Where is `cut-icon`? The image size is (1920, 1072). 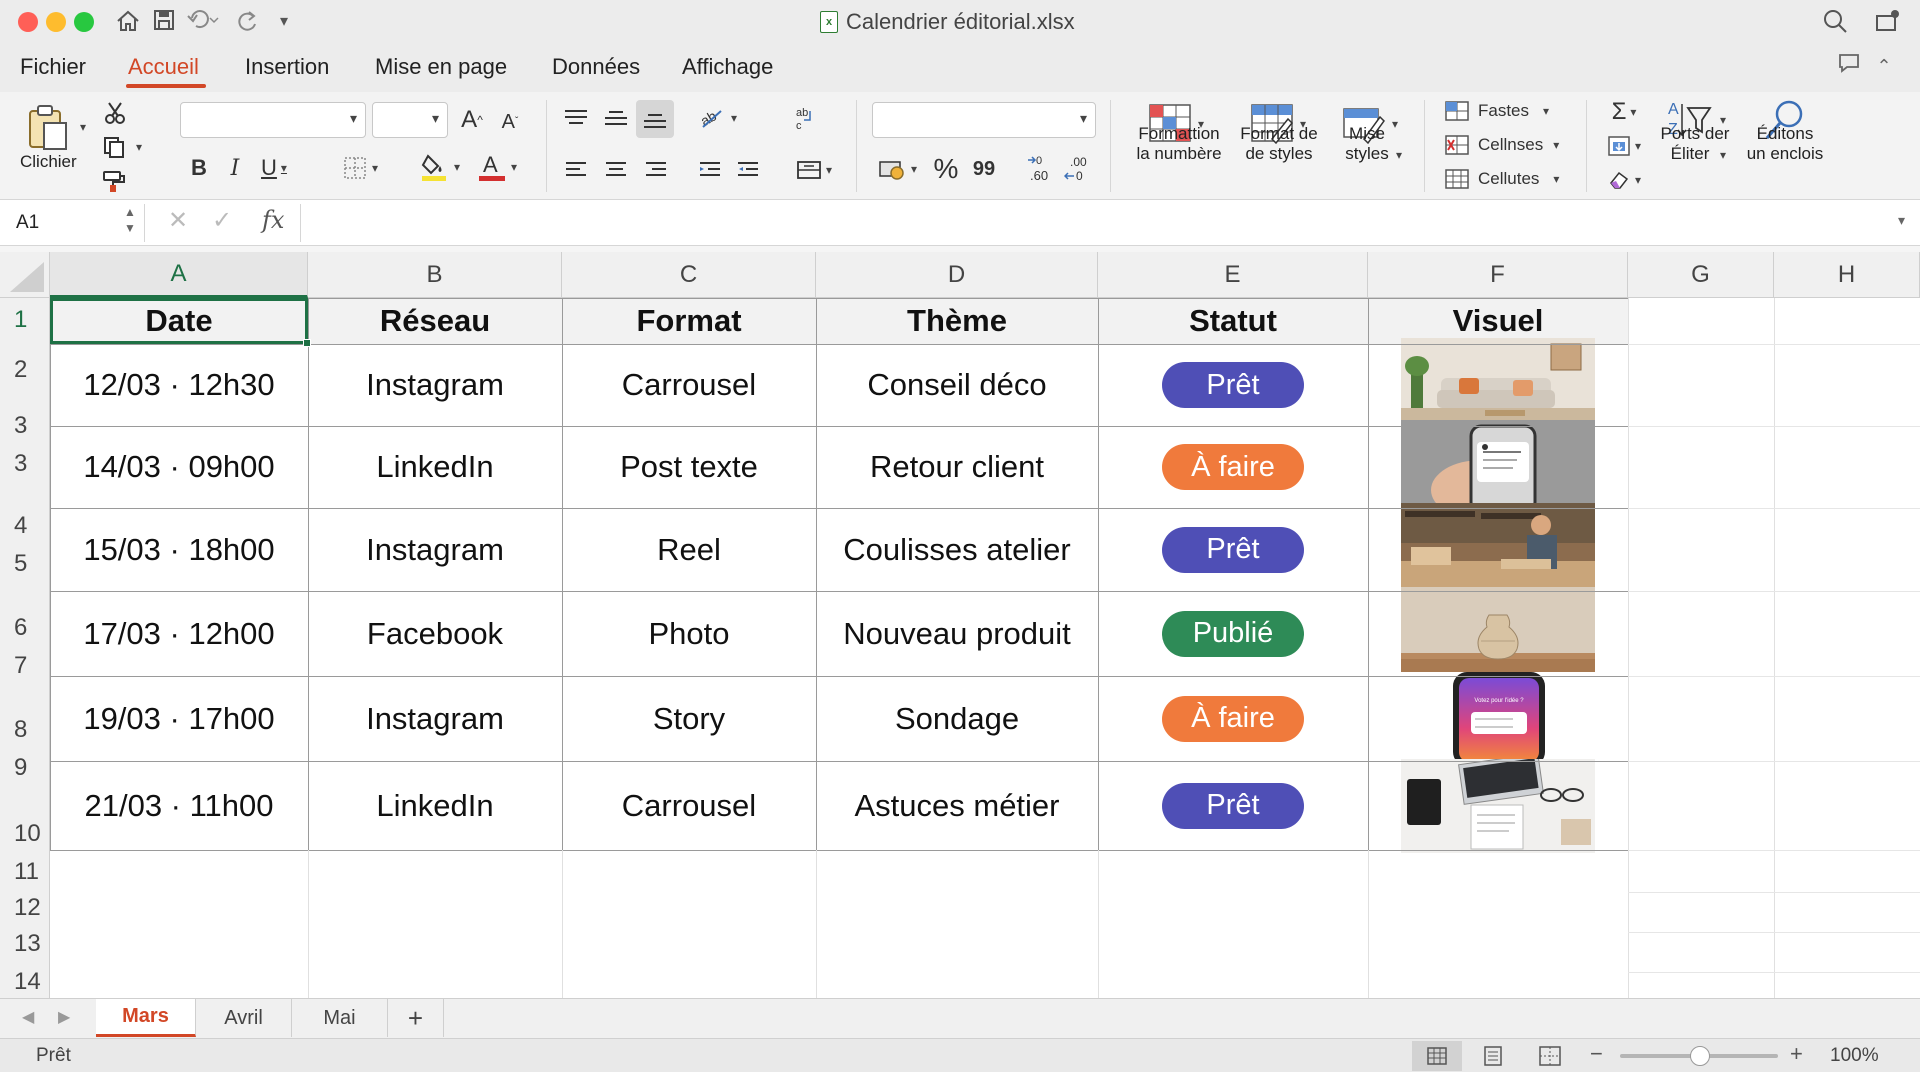
cut-icon is located at coordinates (115, 113).